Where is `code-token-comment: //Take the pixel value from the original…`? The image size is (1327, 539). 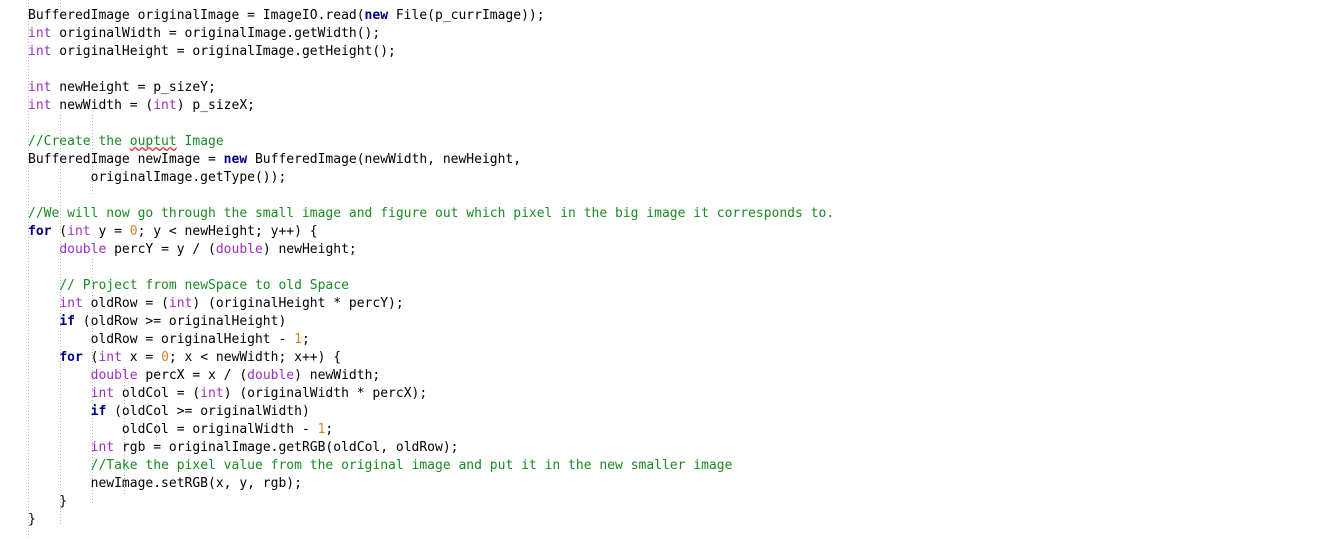
code-token-comment: //Take the pixel value from the original… is located at coordinates (411, 465).